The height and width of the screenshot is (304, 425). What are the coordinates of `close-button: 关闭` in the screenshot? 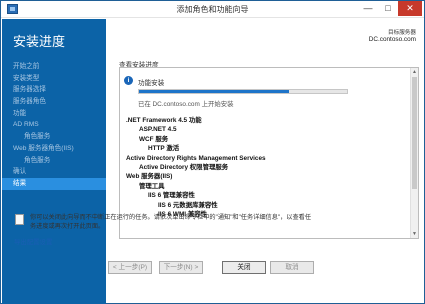 It's located at (244, 267).